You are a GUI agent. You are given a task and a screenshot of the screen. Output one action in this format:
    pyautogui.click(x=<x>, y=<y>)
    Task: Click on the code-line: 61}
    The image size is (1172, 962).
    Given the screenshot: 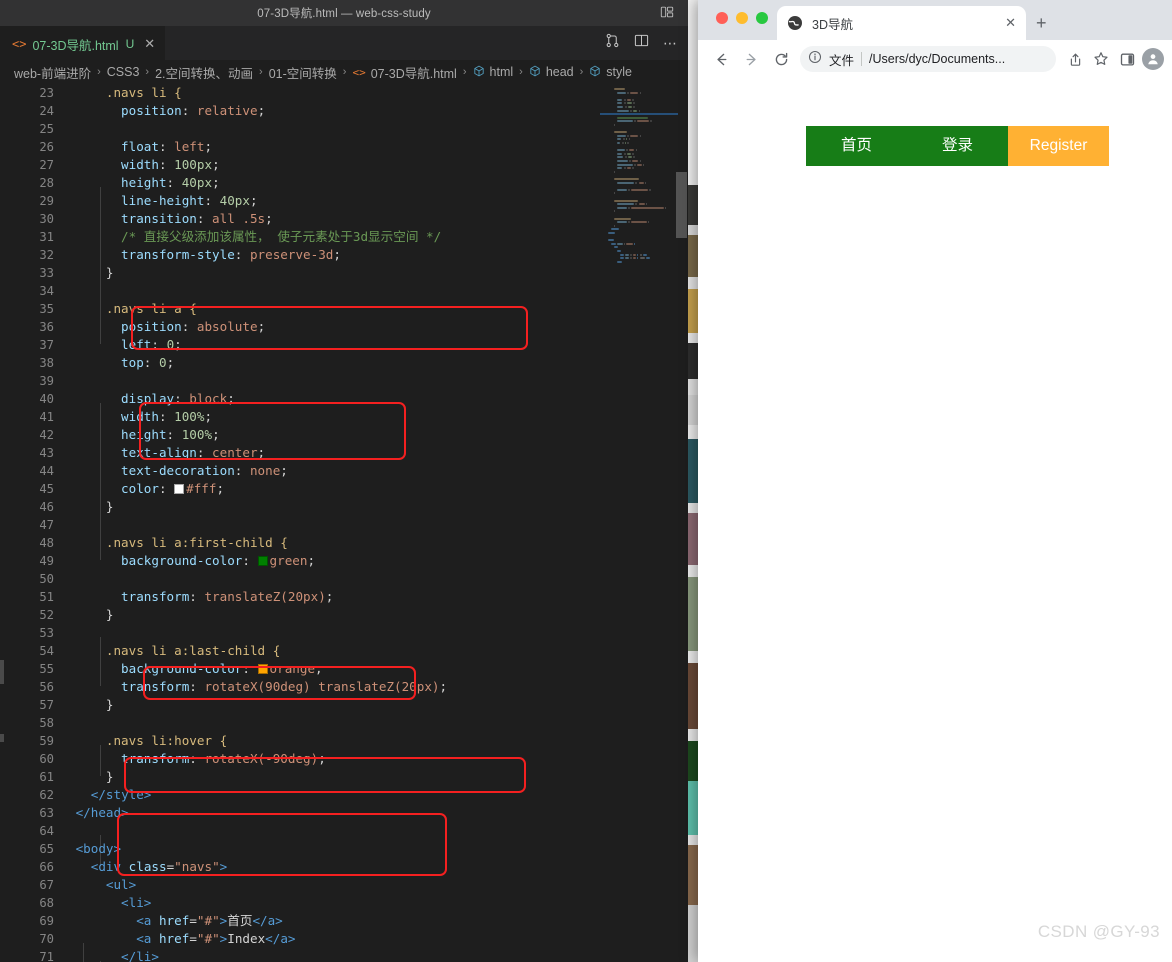 What is the action you would take?
    pyautogui.click(x=300, y=777)
    